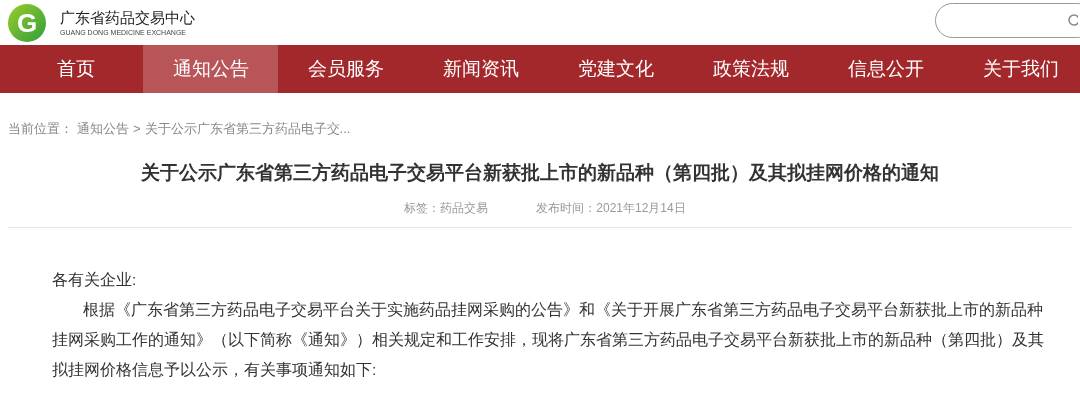 This screenshot has height=406, width=1080. Describe the element at coordinates (615, 69) in the screenshot. I see `nav-tab: 党建文化` at that location.